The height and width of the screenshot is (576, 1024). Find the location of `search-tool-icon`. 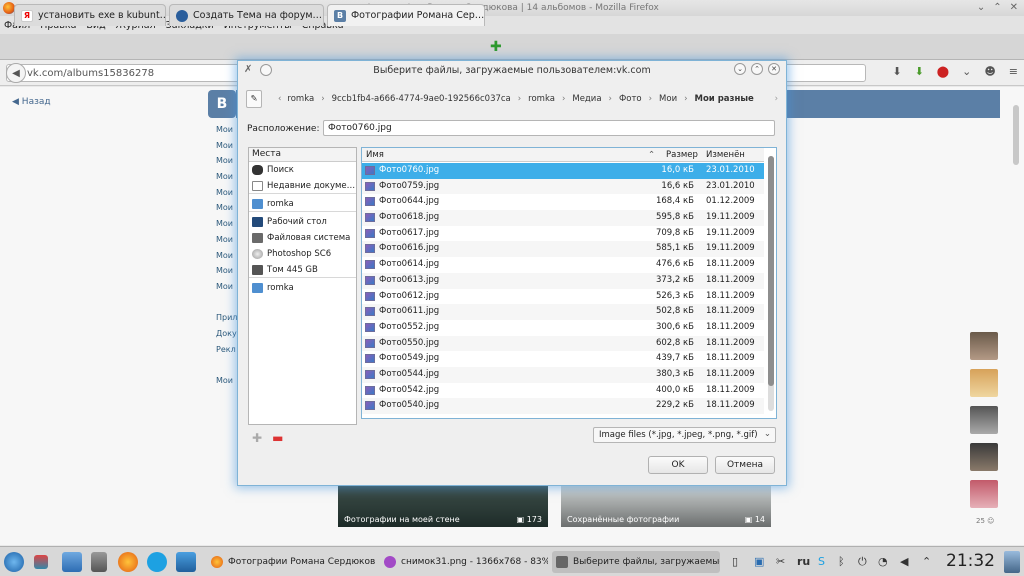

search-tool-icon is located at coordinates (186, 562).